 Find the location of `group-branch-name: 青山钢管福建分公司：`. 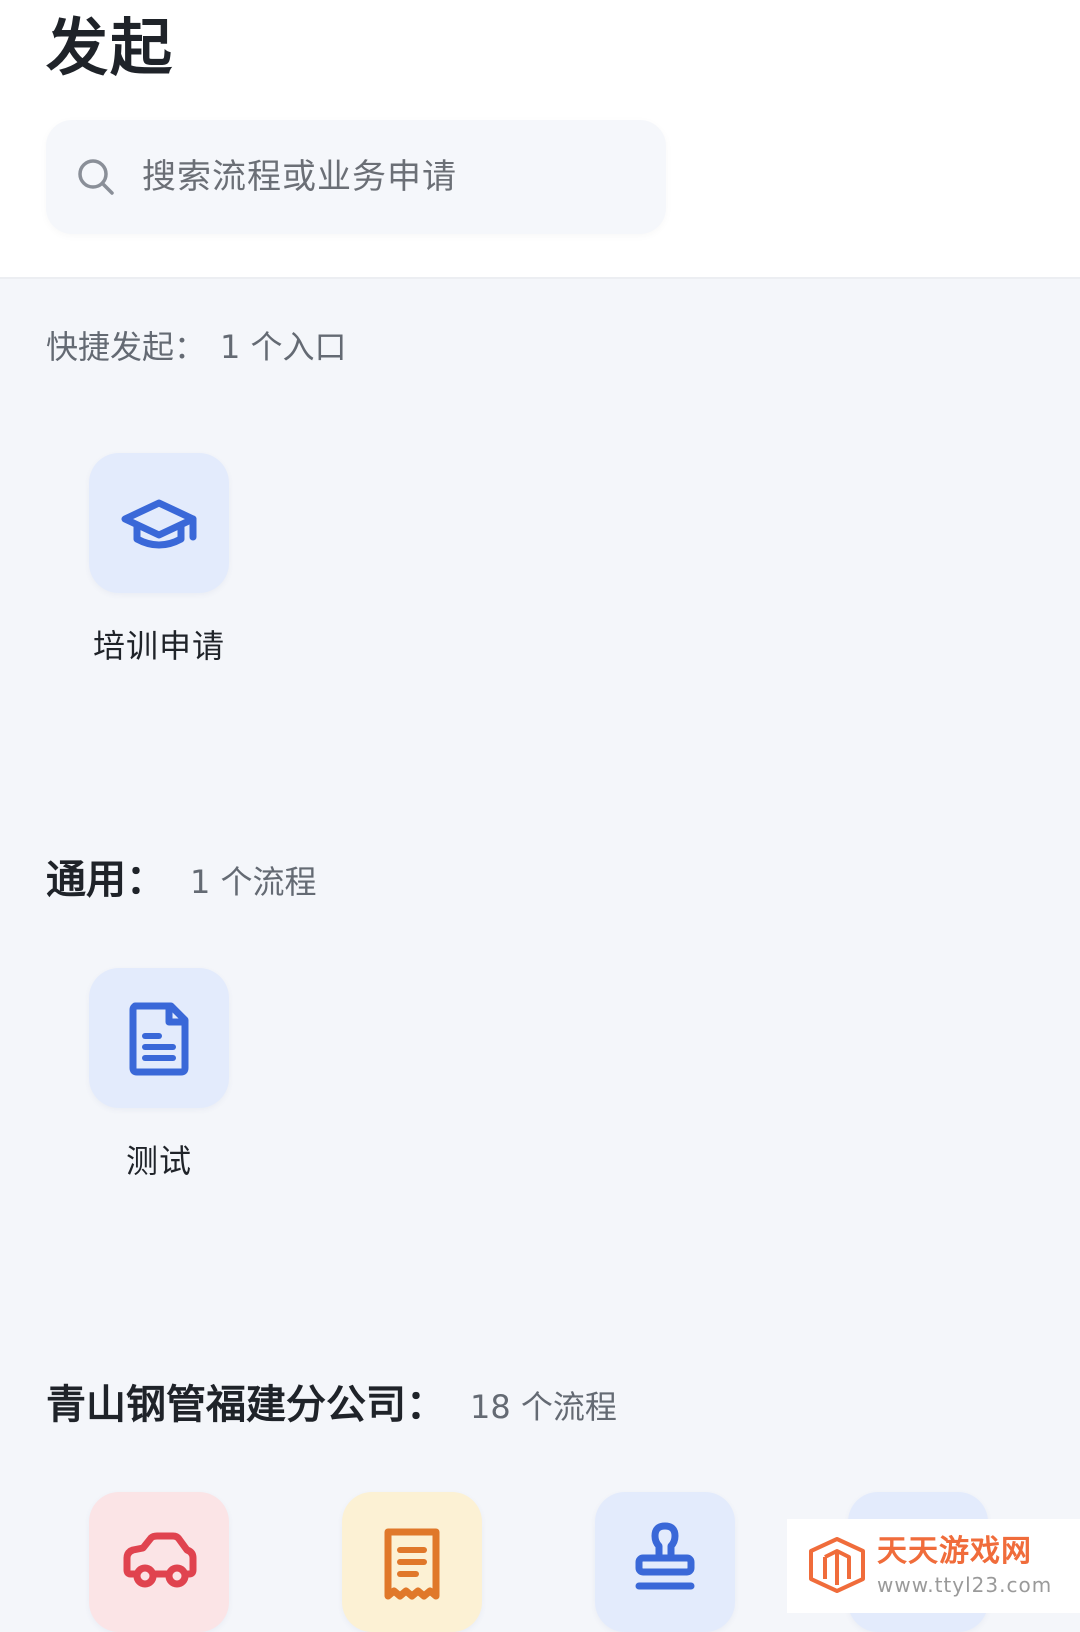

group-branch-name: 青山钢管福建分公司： is located at coordinates (246, 1405).